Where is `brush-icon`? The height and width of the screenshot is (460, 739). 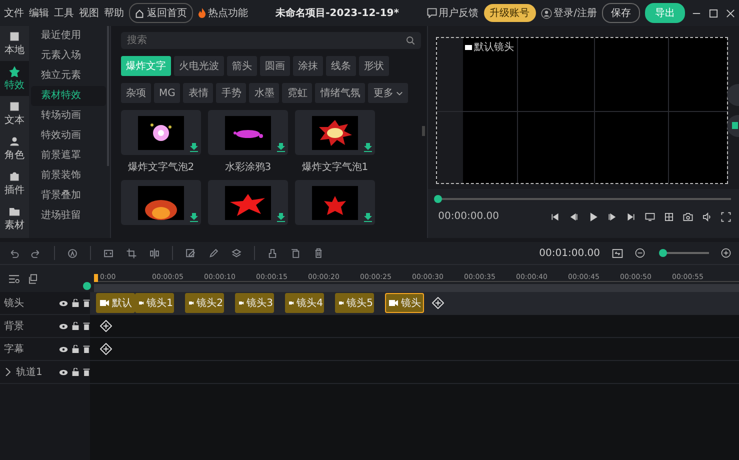
brush-icon is located at coordinates (272, 253).